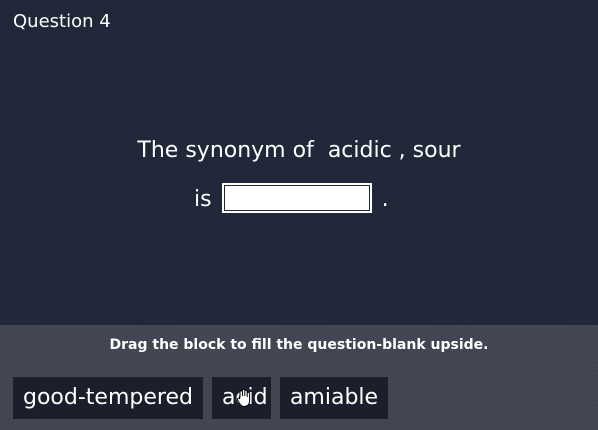  Describe the element at coordinates (385, 199) in the screenshot. I see `sentence-period: .` at that location.